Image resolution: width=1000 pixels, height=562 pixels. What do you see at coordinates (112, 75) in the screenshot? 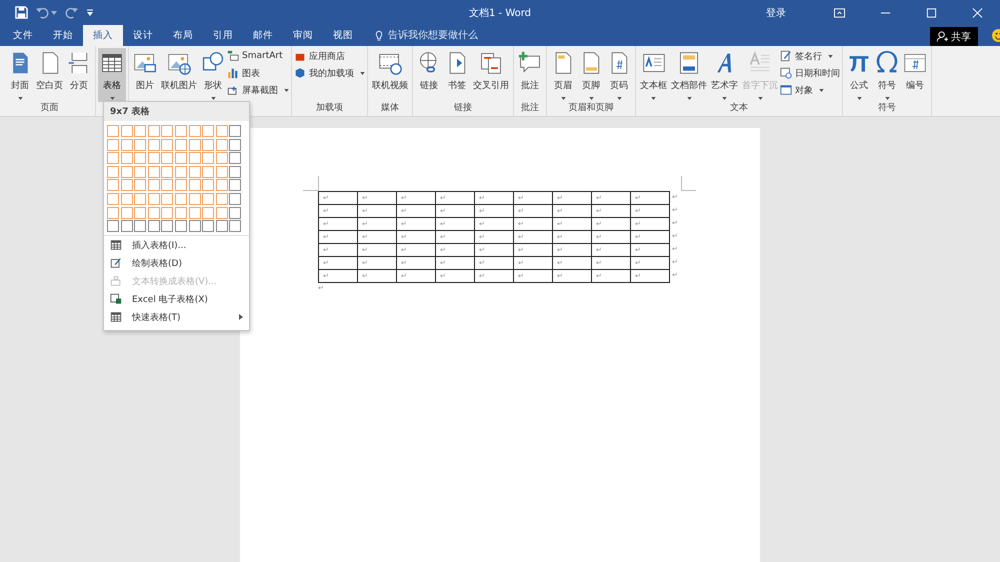
I see `ribbon-button: 表格` at bounding box center [112, 75].